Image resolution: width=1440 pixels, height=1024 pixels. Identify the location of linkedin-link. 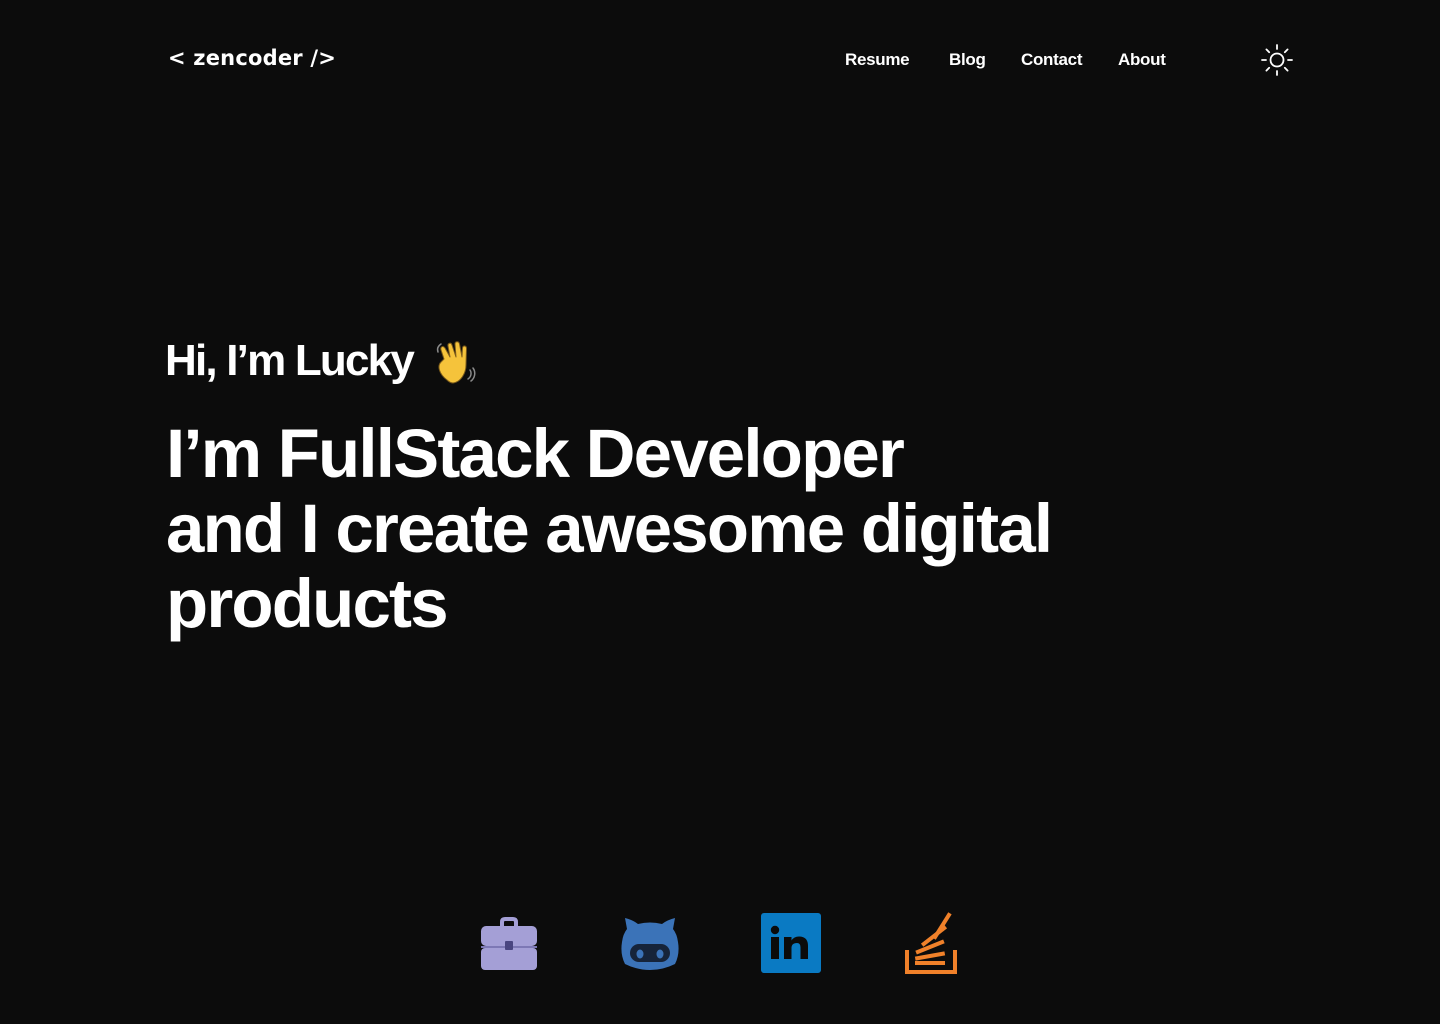
(791, 943).